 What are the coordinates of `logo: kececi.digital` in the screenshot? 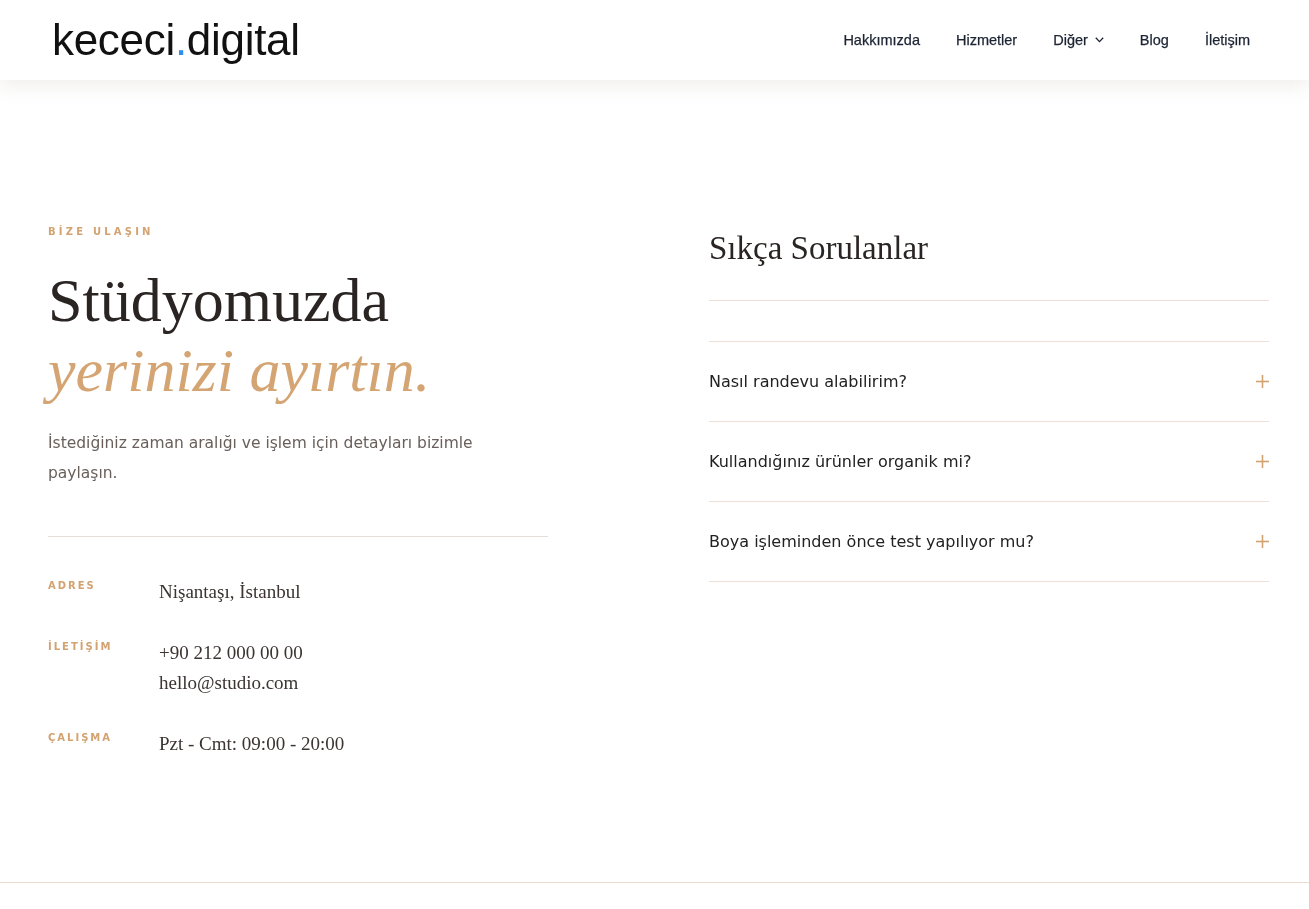 It's located at (176, 40).